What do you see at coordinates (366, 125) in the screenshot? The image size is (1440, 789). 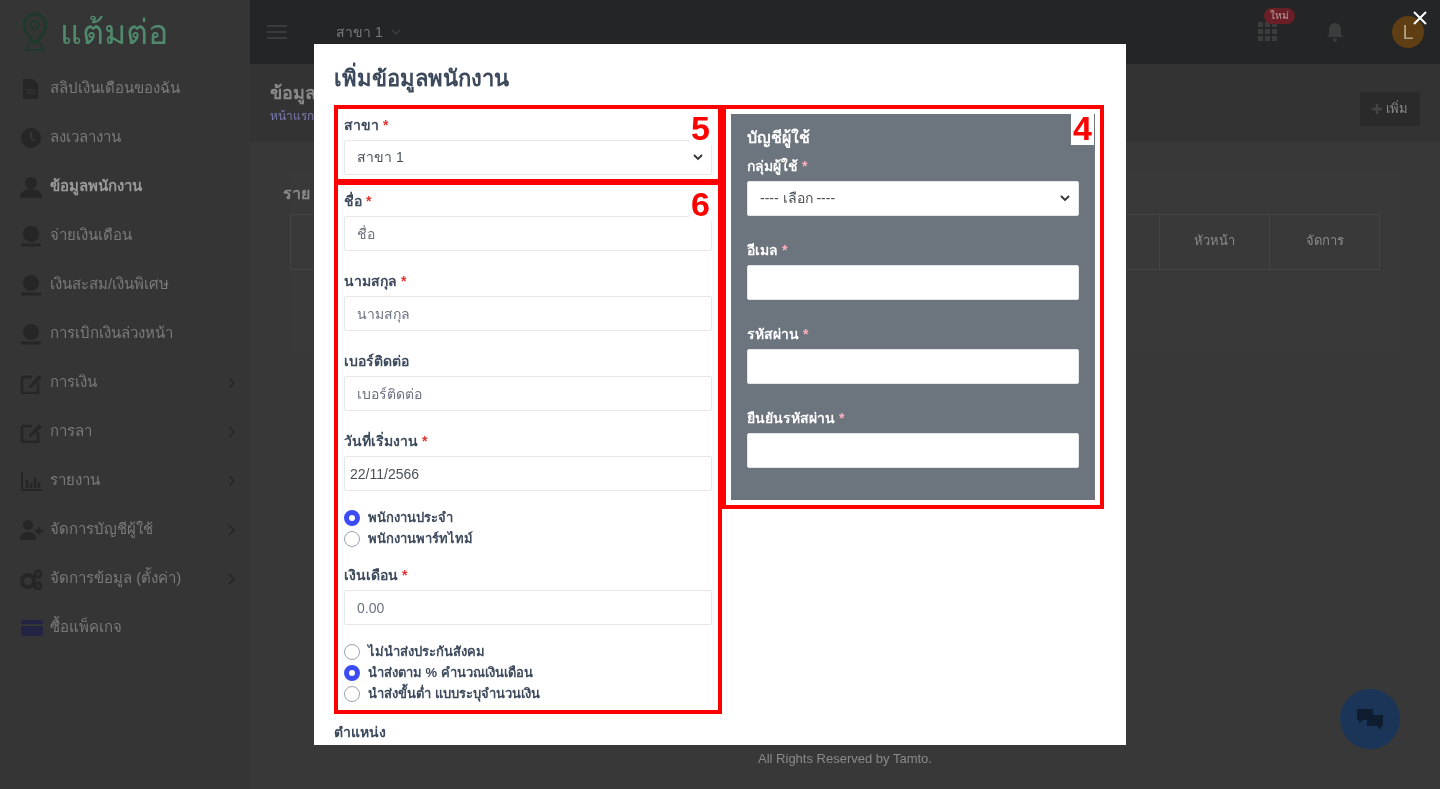 I see `field-label: สาขา *` at bounding box center [366, 125].